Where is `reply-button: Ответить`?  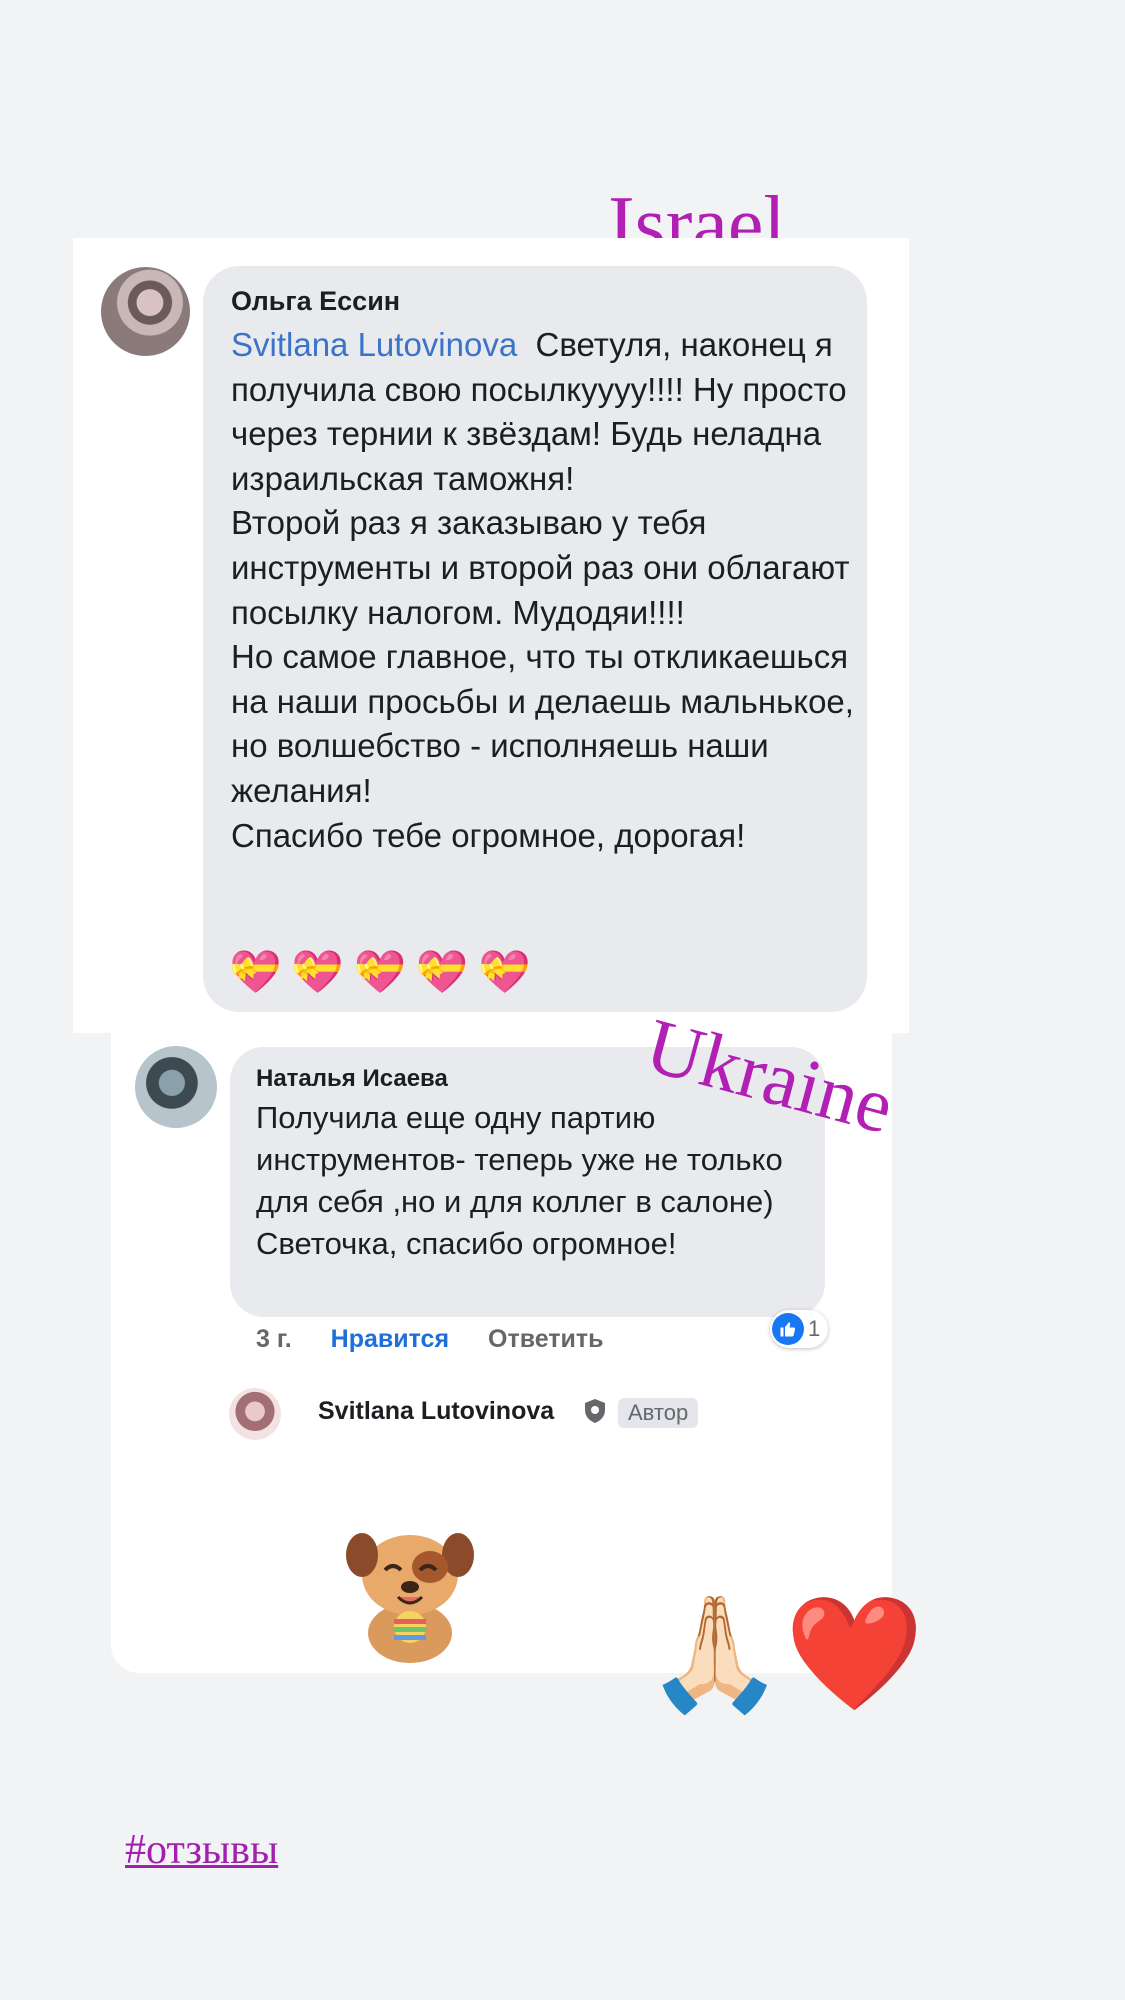 reply-button: Ответить is located at coordinates (546, 1339).